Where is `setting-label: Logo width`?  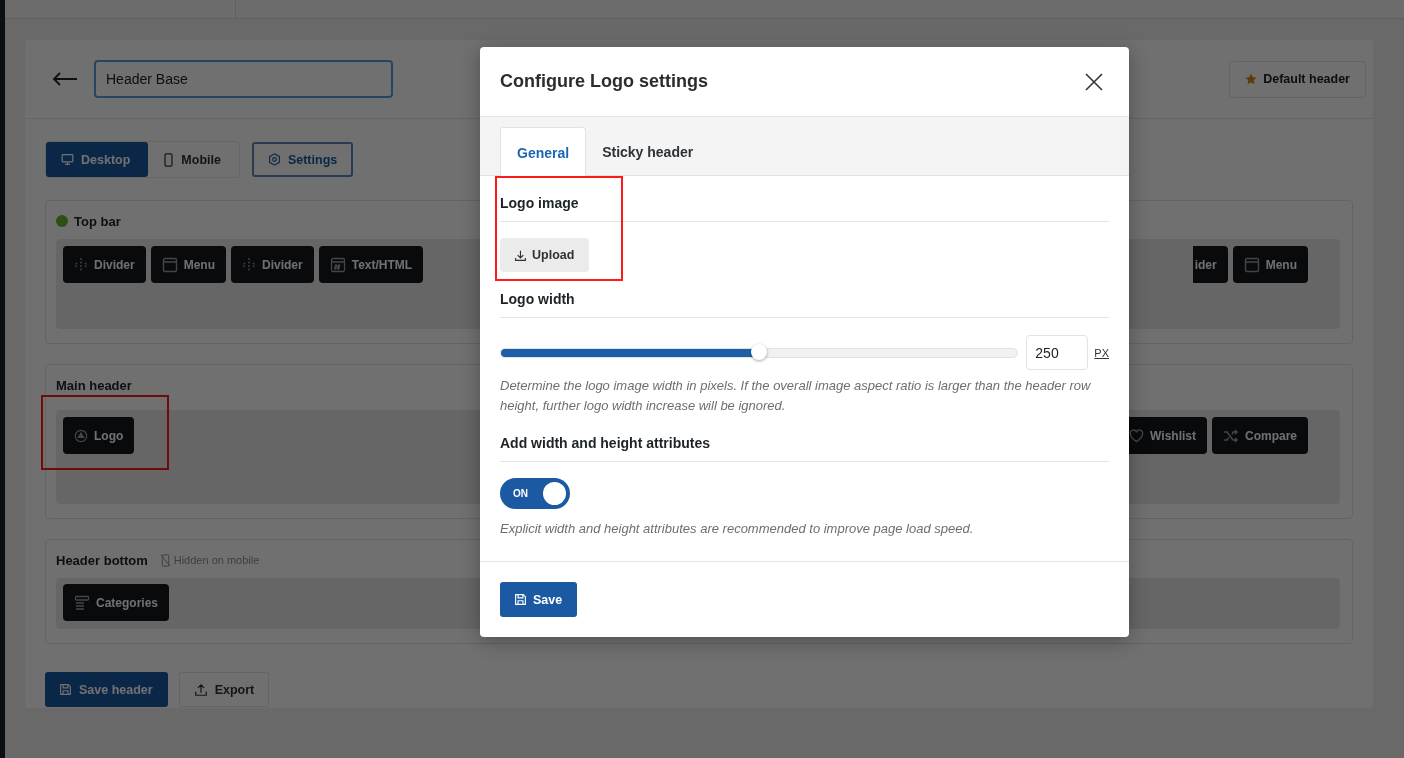 setting-label: Logo width is located at coordinates (804, 295).